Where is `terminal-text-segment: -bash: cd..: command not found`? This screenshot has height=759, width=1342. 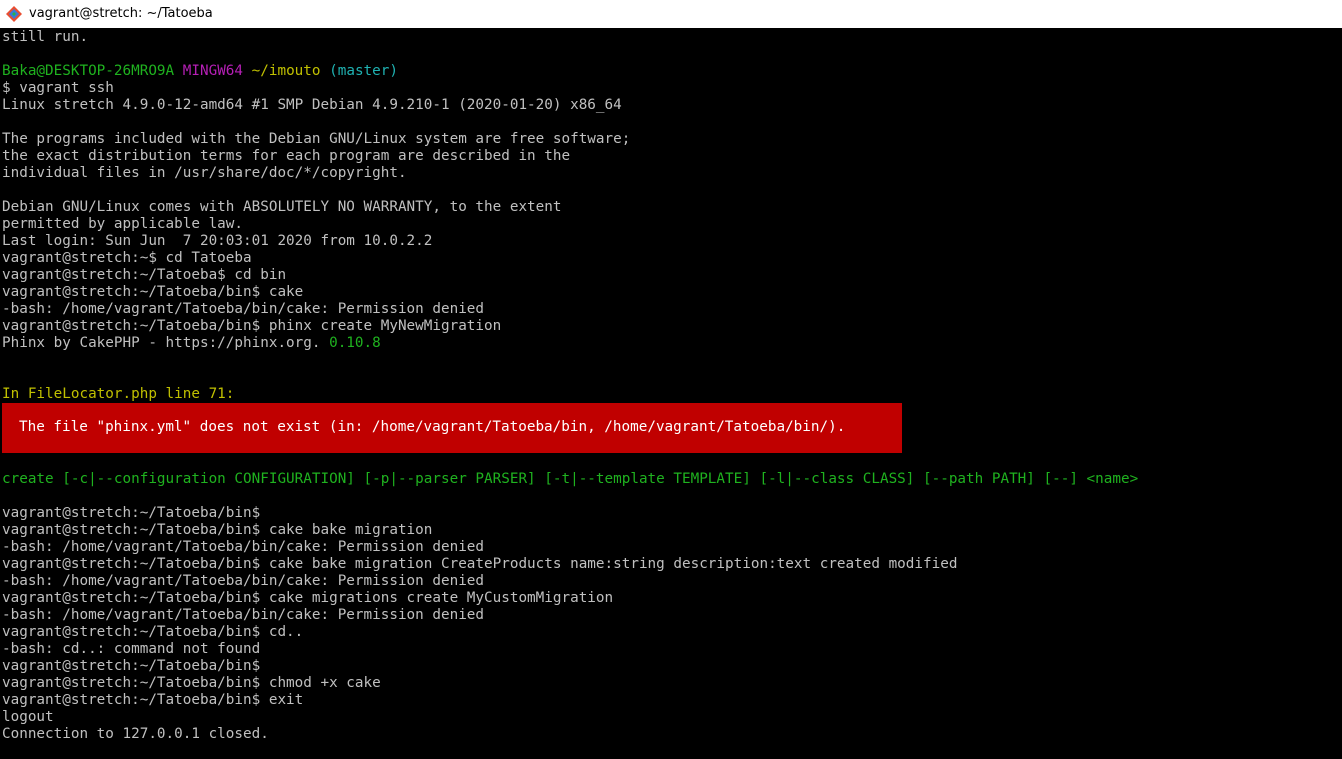
terminal-text-segment: -bash: cd..: command not found is located at coordinates (131, 649).